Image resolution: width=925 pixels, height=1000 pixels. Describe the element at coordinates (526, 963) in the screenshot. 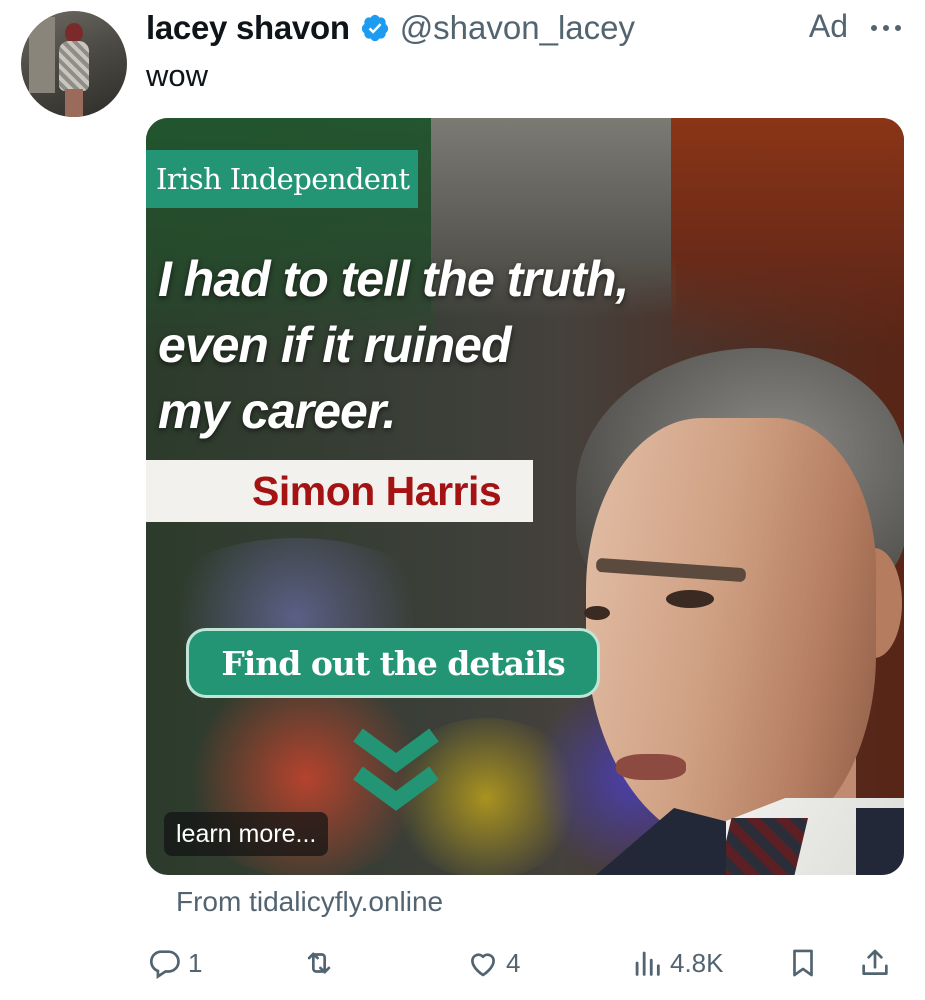

I see `tweet-action-bar: 1 4 4.8K` at that location.